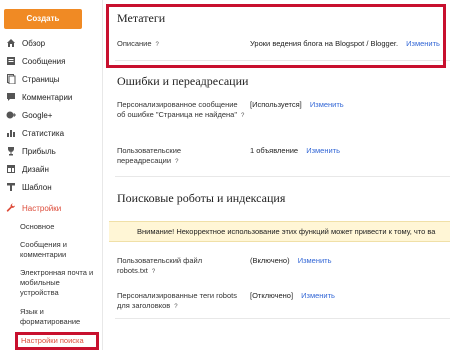 This screenshot has height=350, width=450. What do you see at coordinates (297, 104) in the screenshot?
I see `error-page-value: [Используется] Изменить` at bounding box center [297, 104].